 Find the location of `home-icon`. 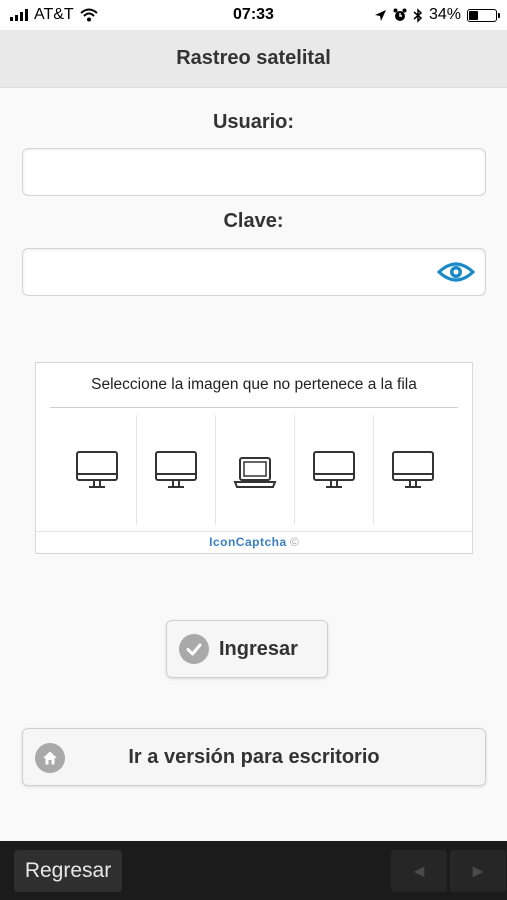

home-icon is located at coordinates (50, 758).